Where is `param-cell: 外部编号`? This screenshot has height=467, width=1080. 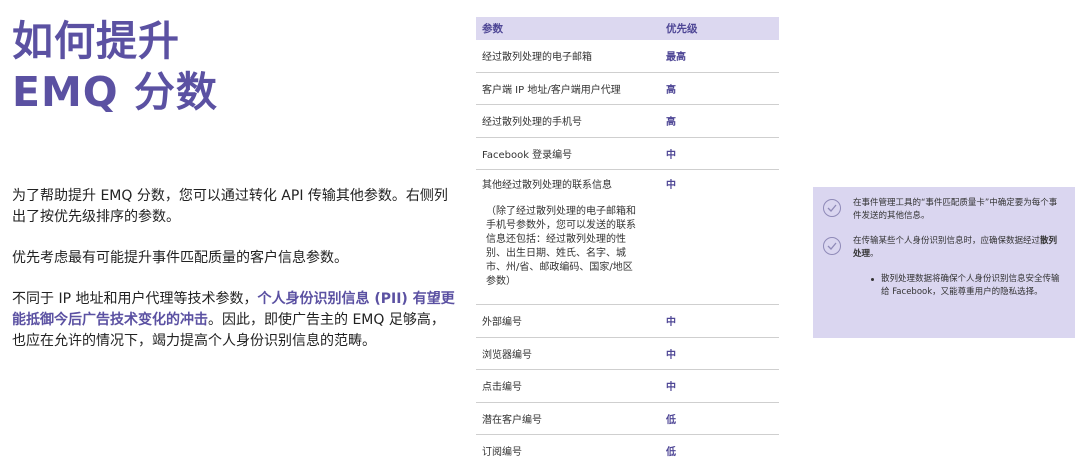
param-cell: 外部编号 is located at coordinates (568, 321).